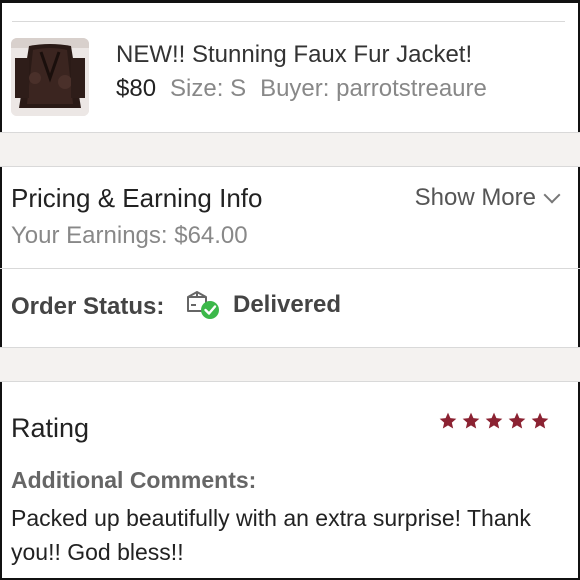 The image size is (580, 580). What do you see at coordinates (50, 428) in the screenshot?
I see `rating-title: Rating` at bounding box center [50, 428].